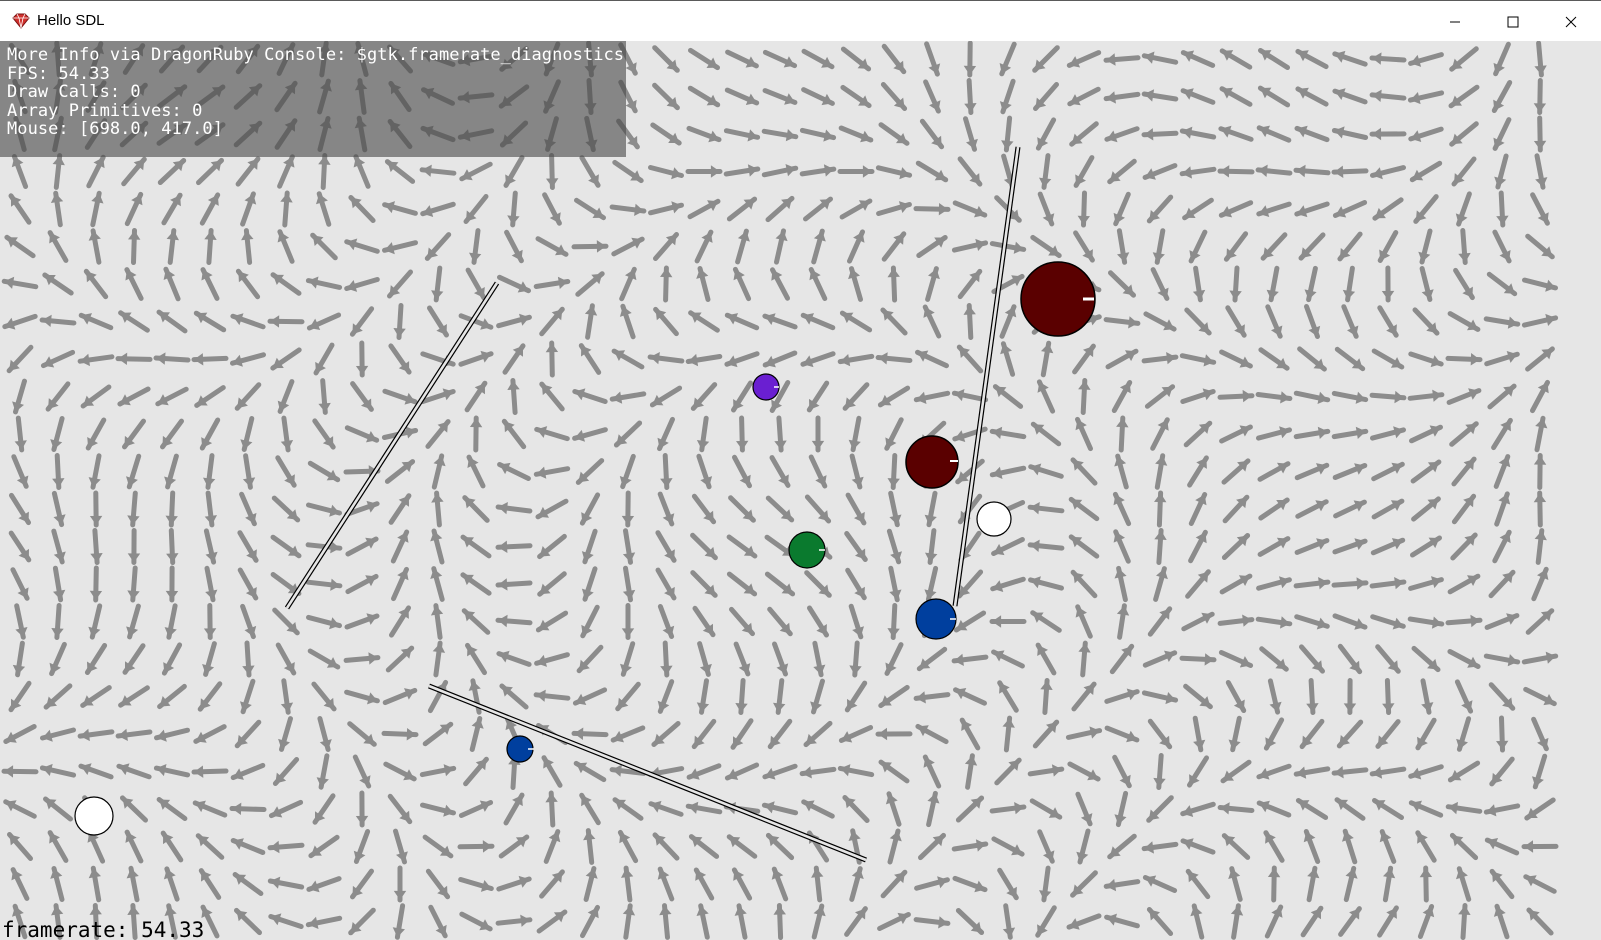 Image resolution: width=1601 pixels, height=940 pixels. I want to click on minimize-icon, so click(1455, 22).